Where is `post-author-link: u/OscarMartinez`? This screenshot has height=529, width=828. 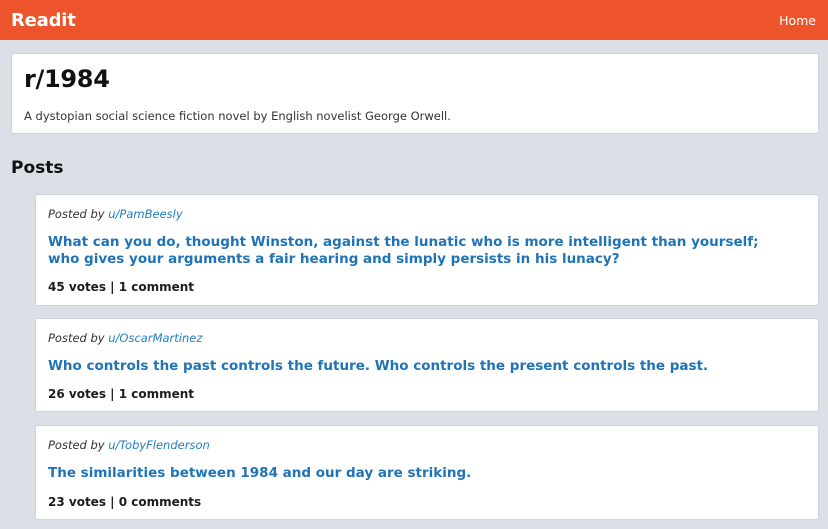 post-author-link: u/OscarMartinez is located at coordinates (155, 338).